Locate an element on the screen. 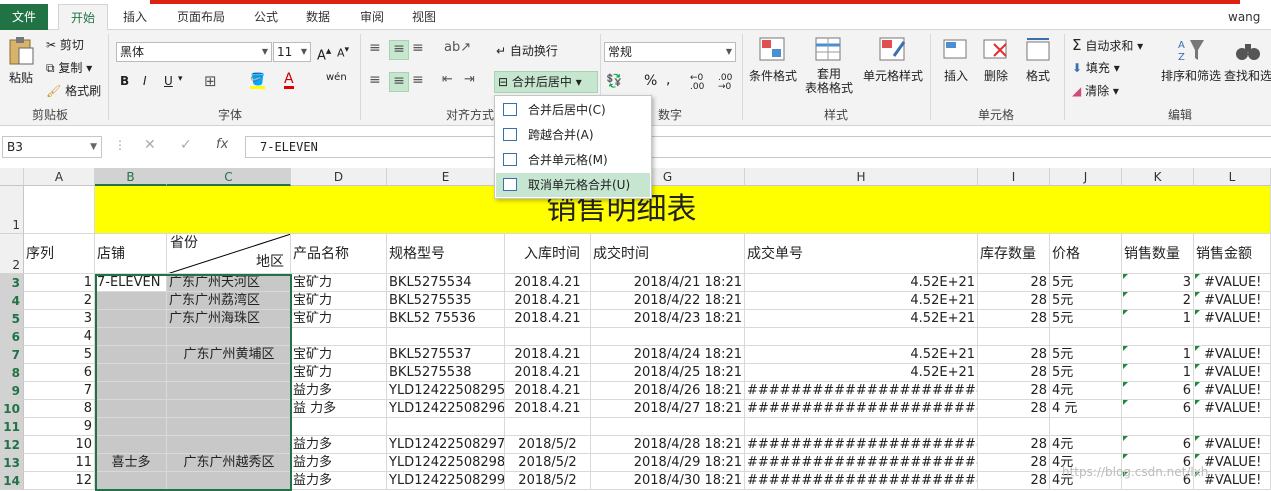 The image size is (1271, 491). cell-b7 is located at coordinates (131, 355).